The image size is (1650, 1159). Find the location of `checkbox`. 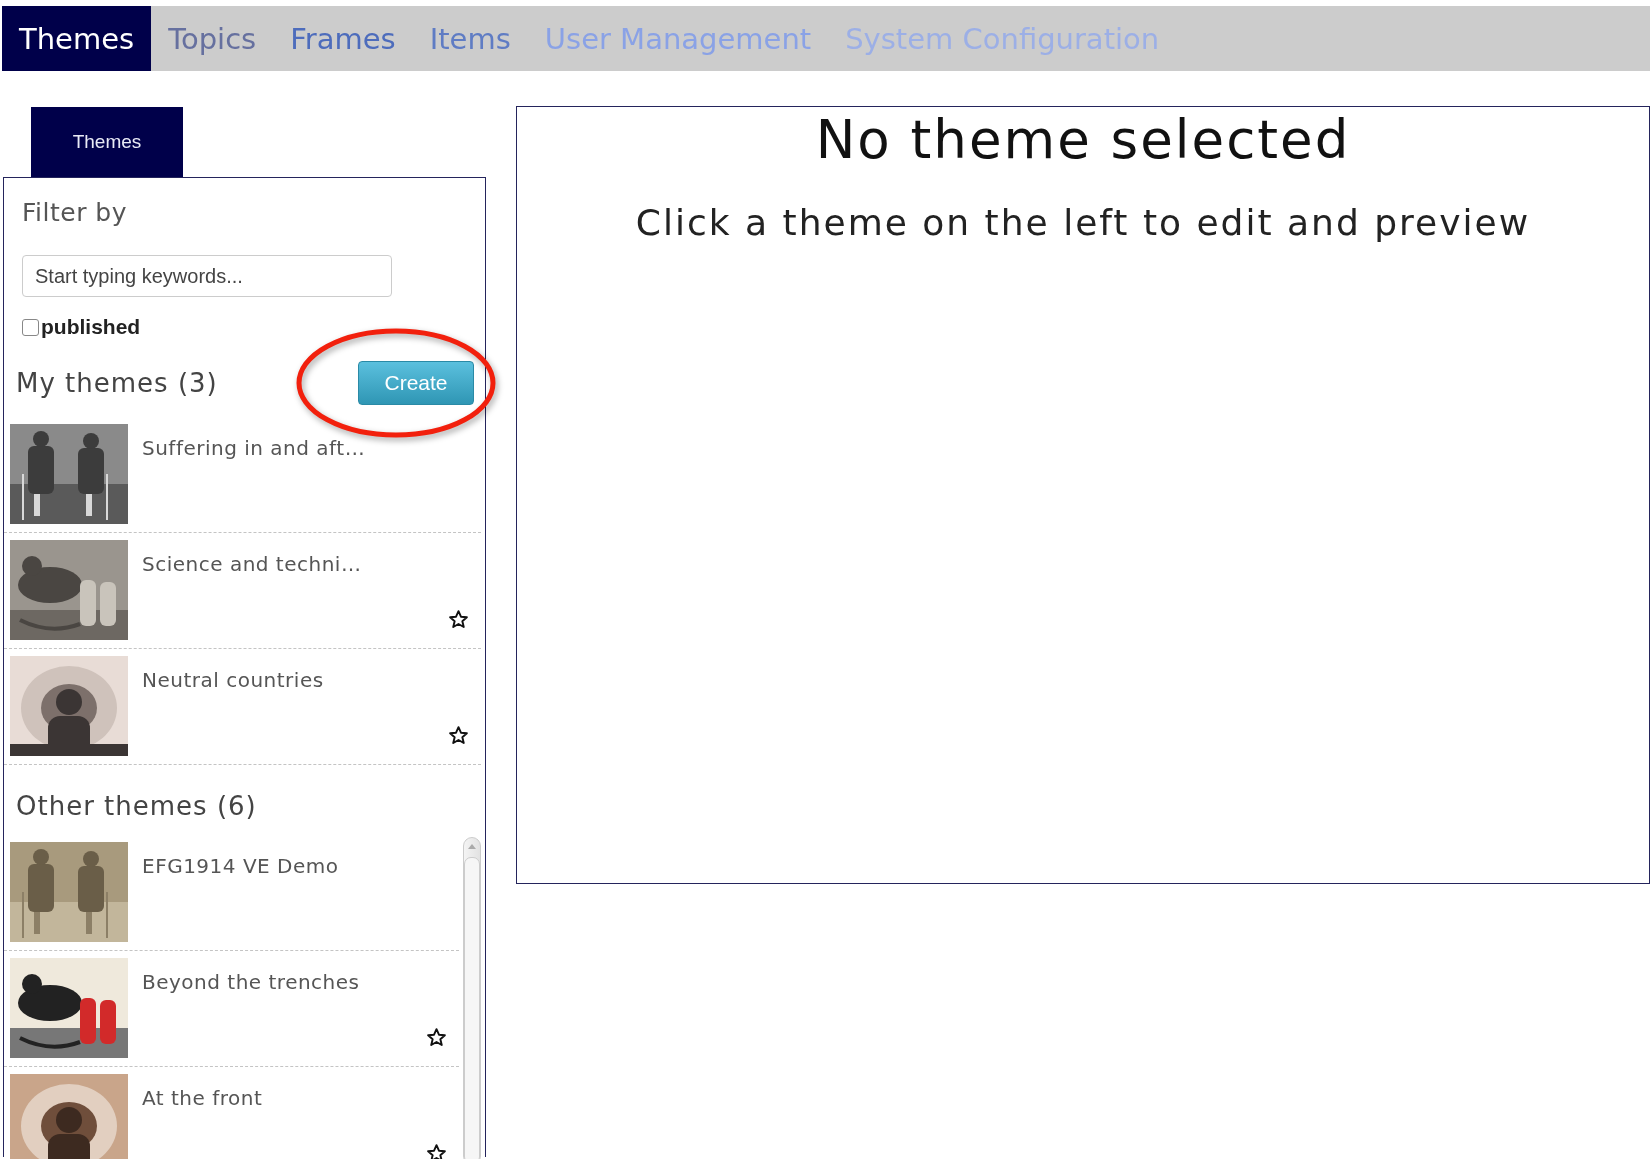

checkbox is located at coordinates (30, 327).